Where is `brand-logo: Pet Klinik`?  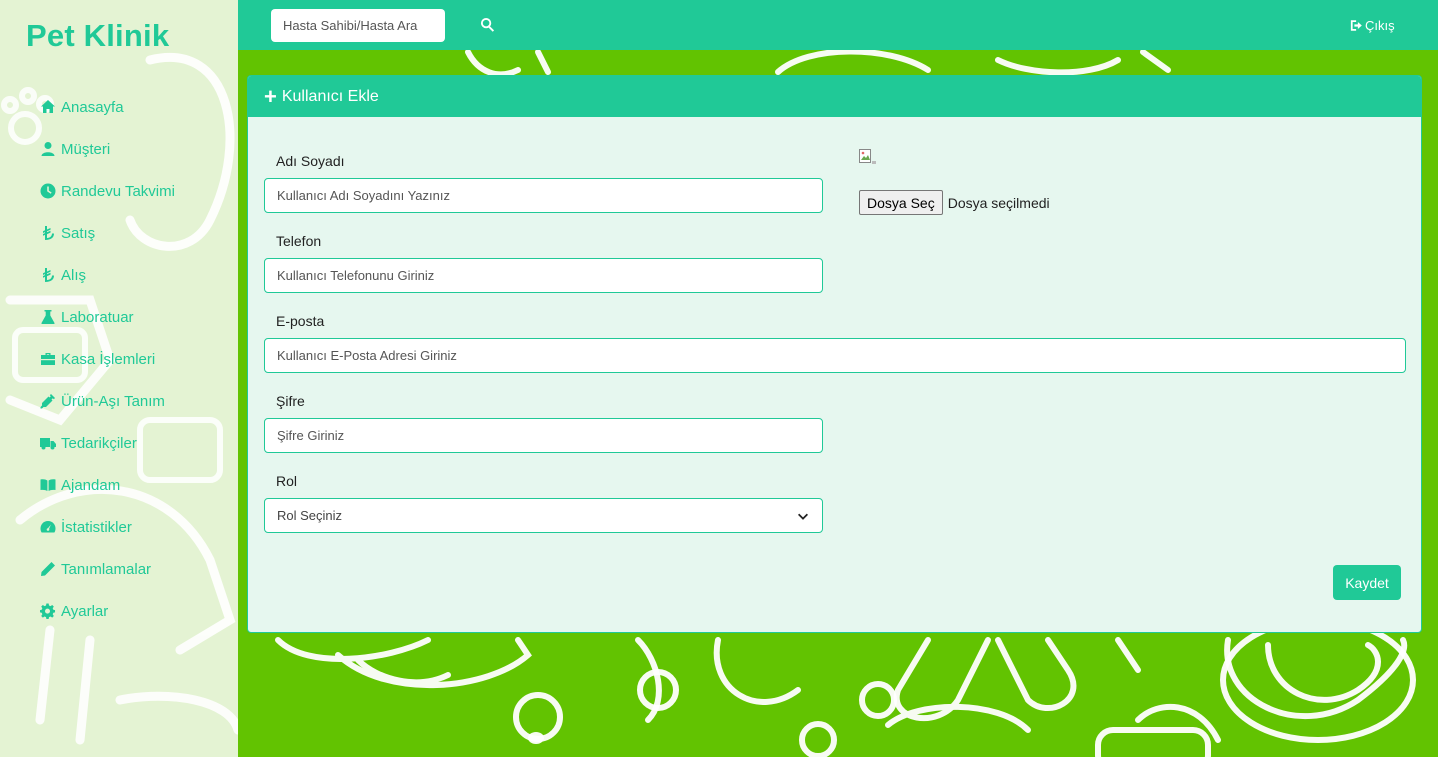 brand-logo: Pet Klinik is located at coordinates (97, 36).